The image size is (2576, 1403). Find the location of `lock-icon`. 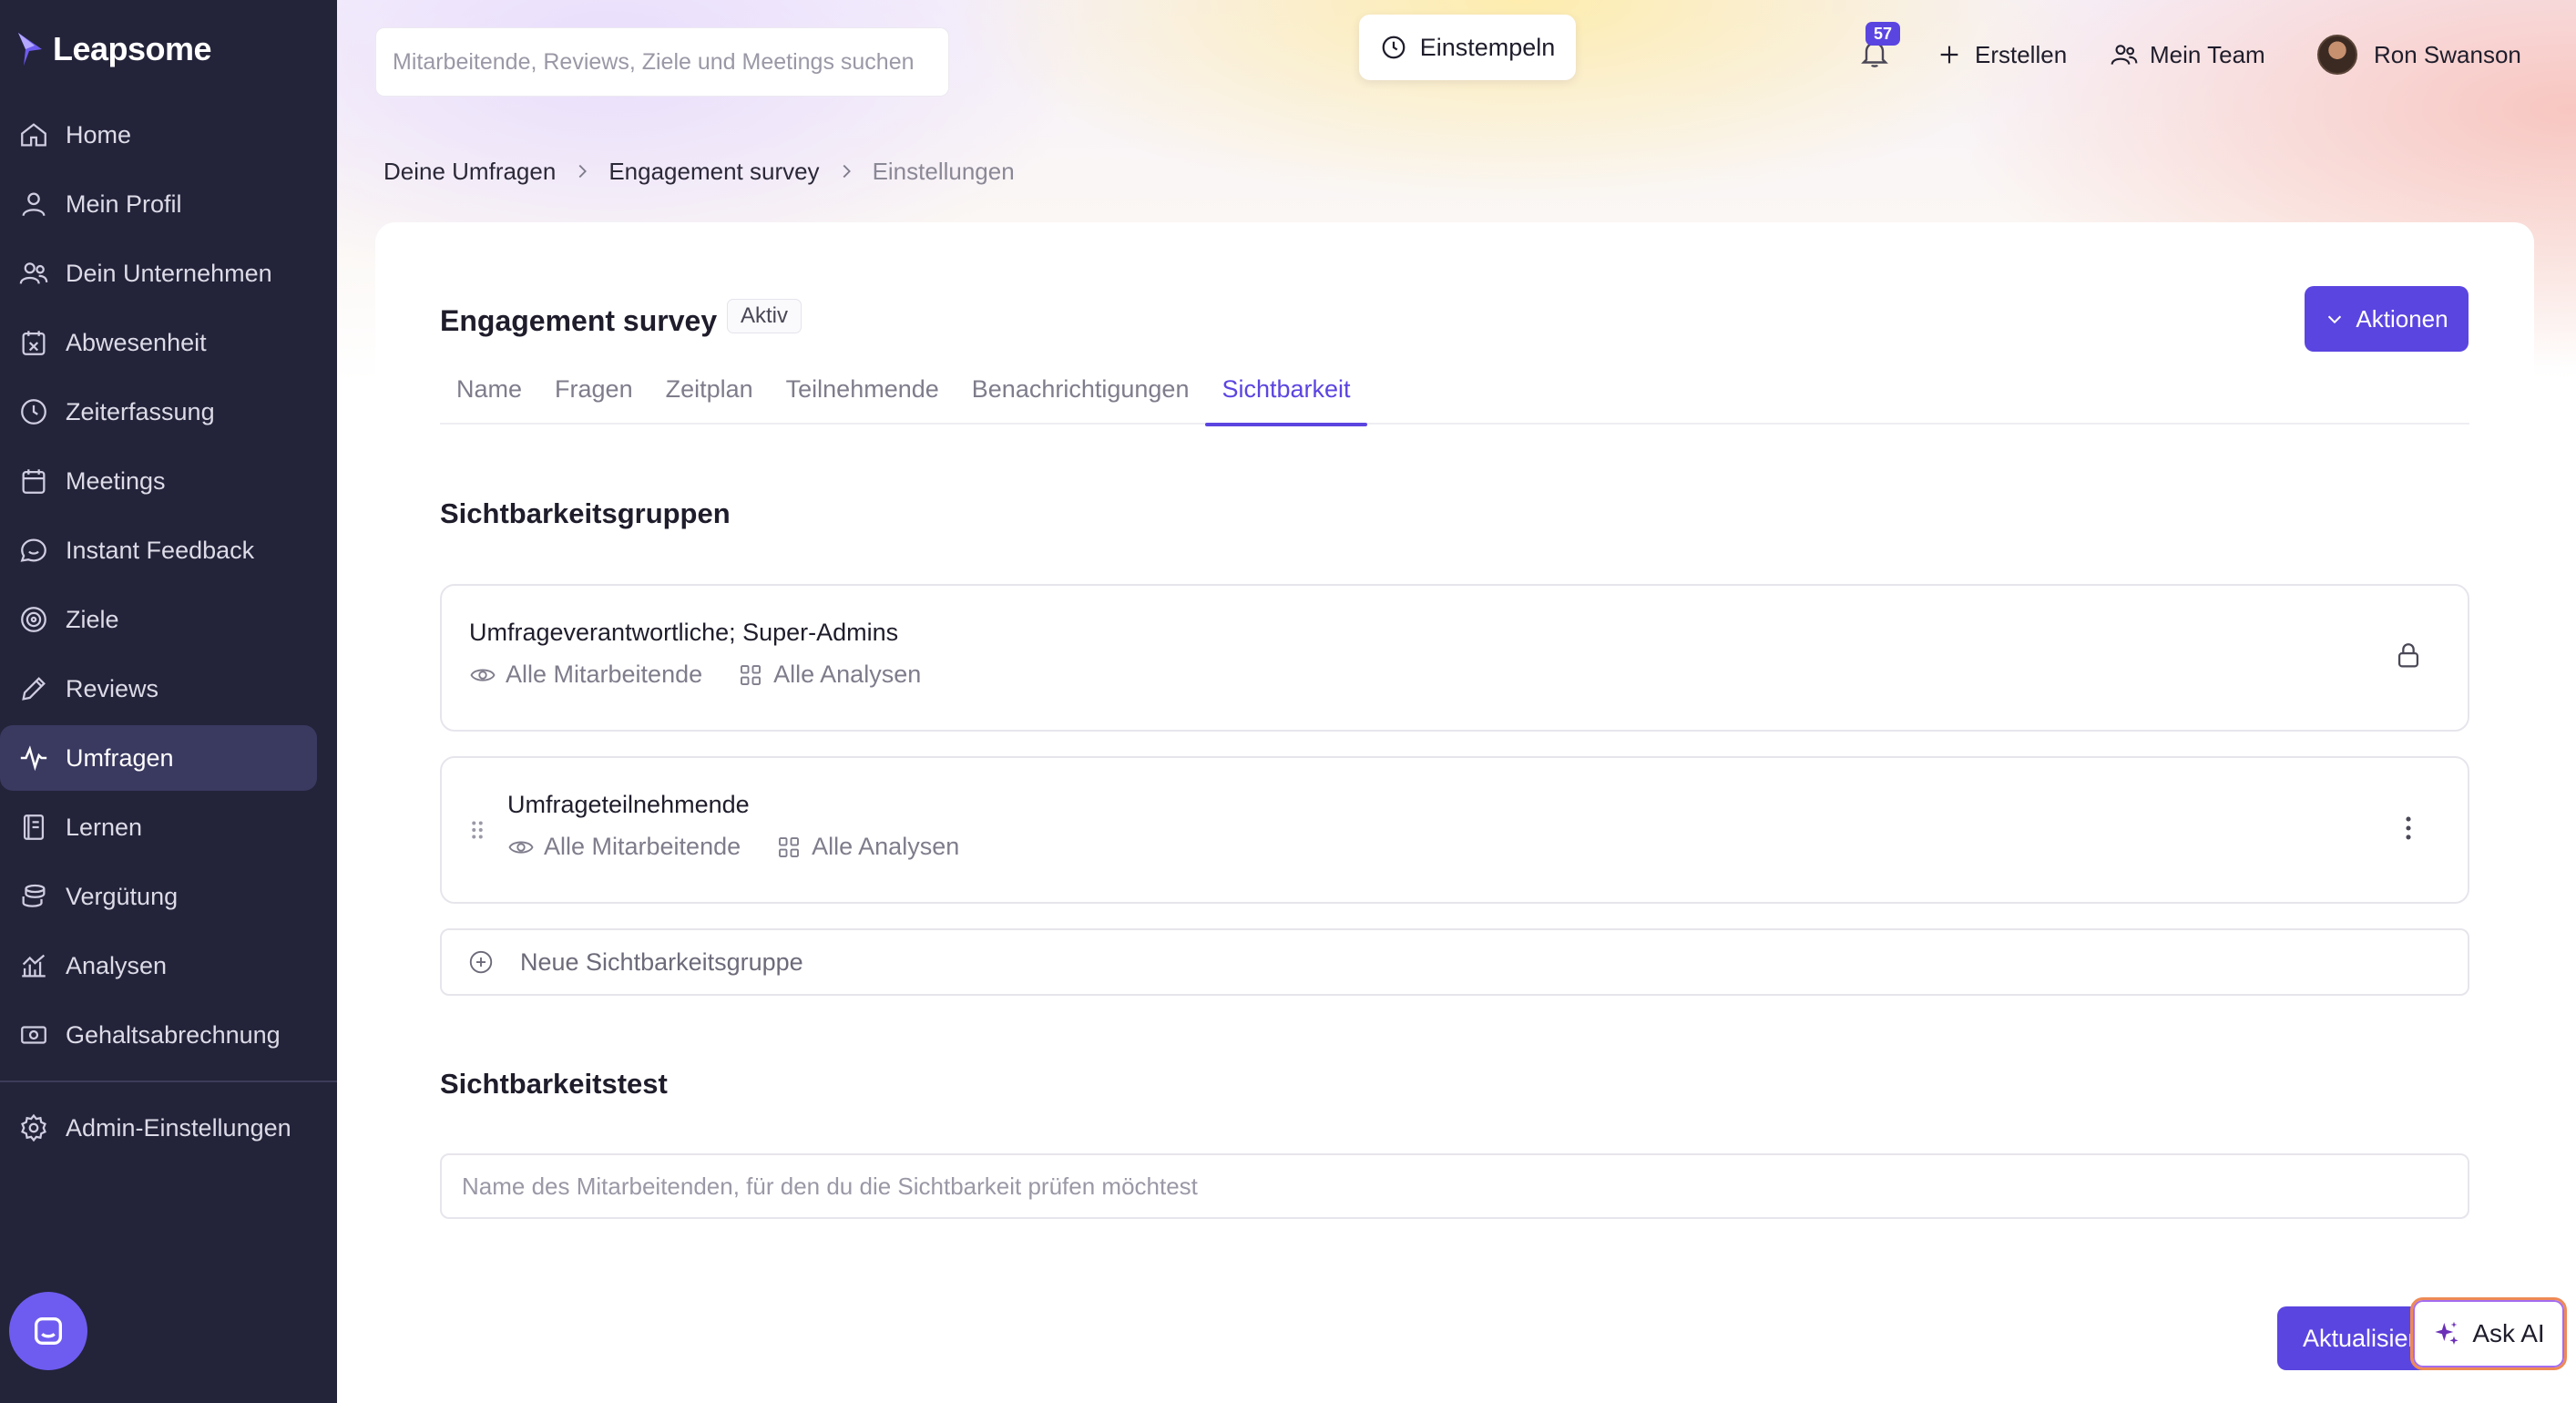

lock-icon is located at coordinates (2408, 655).